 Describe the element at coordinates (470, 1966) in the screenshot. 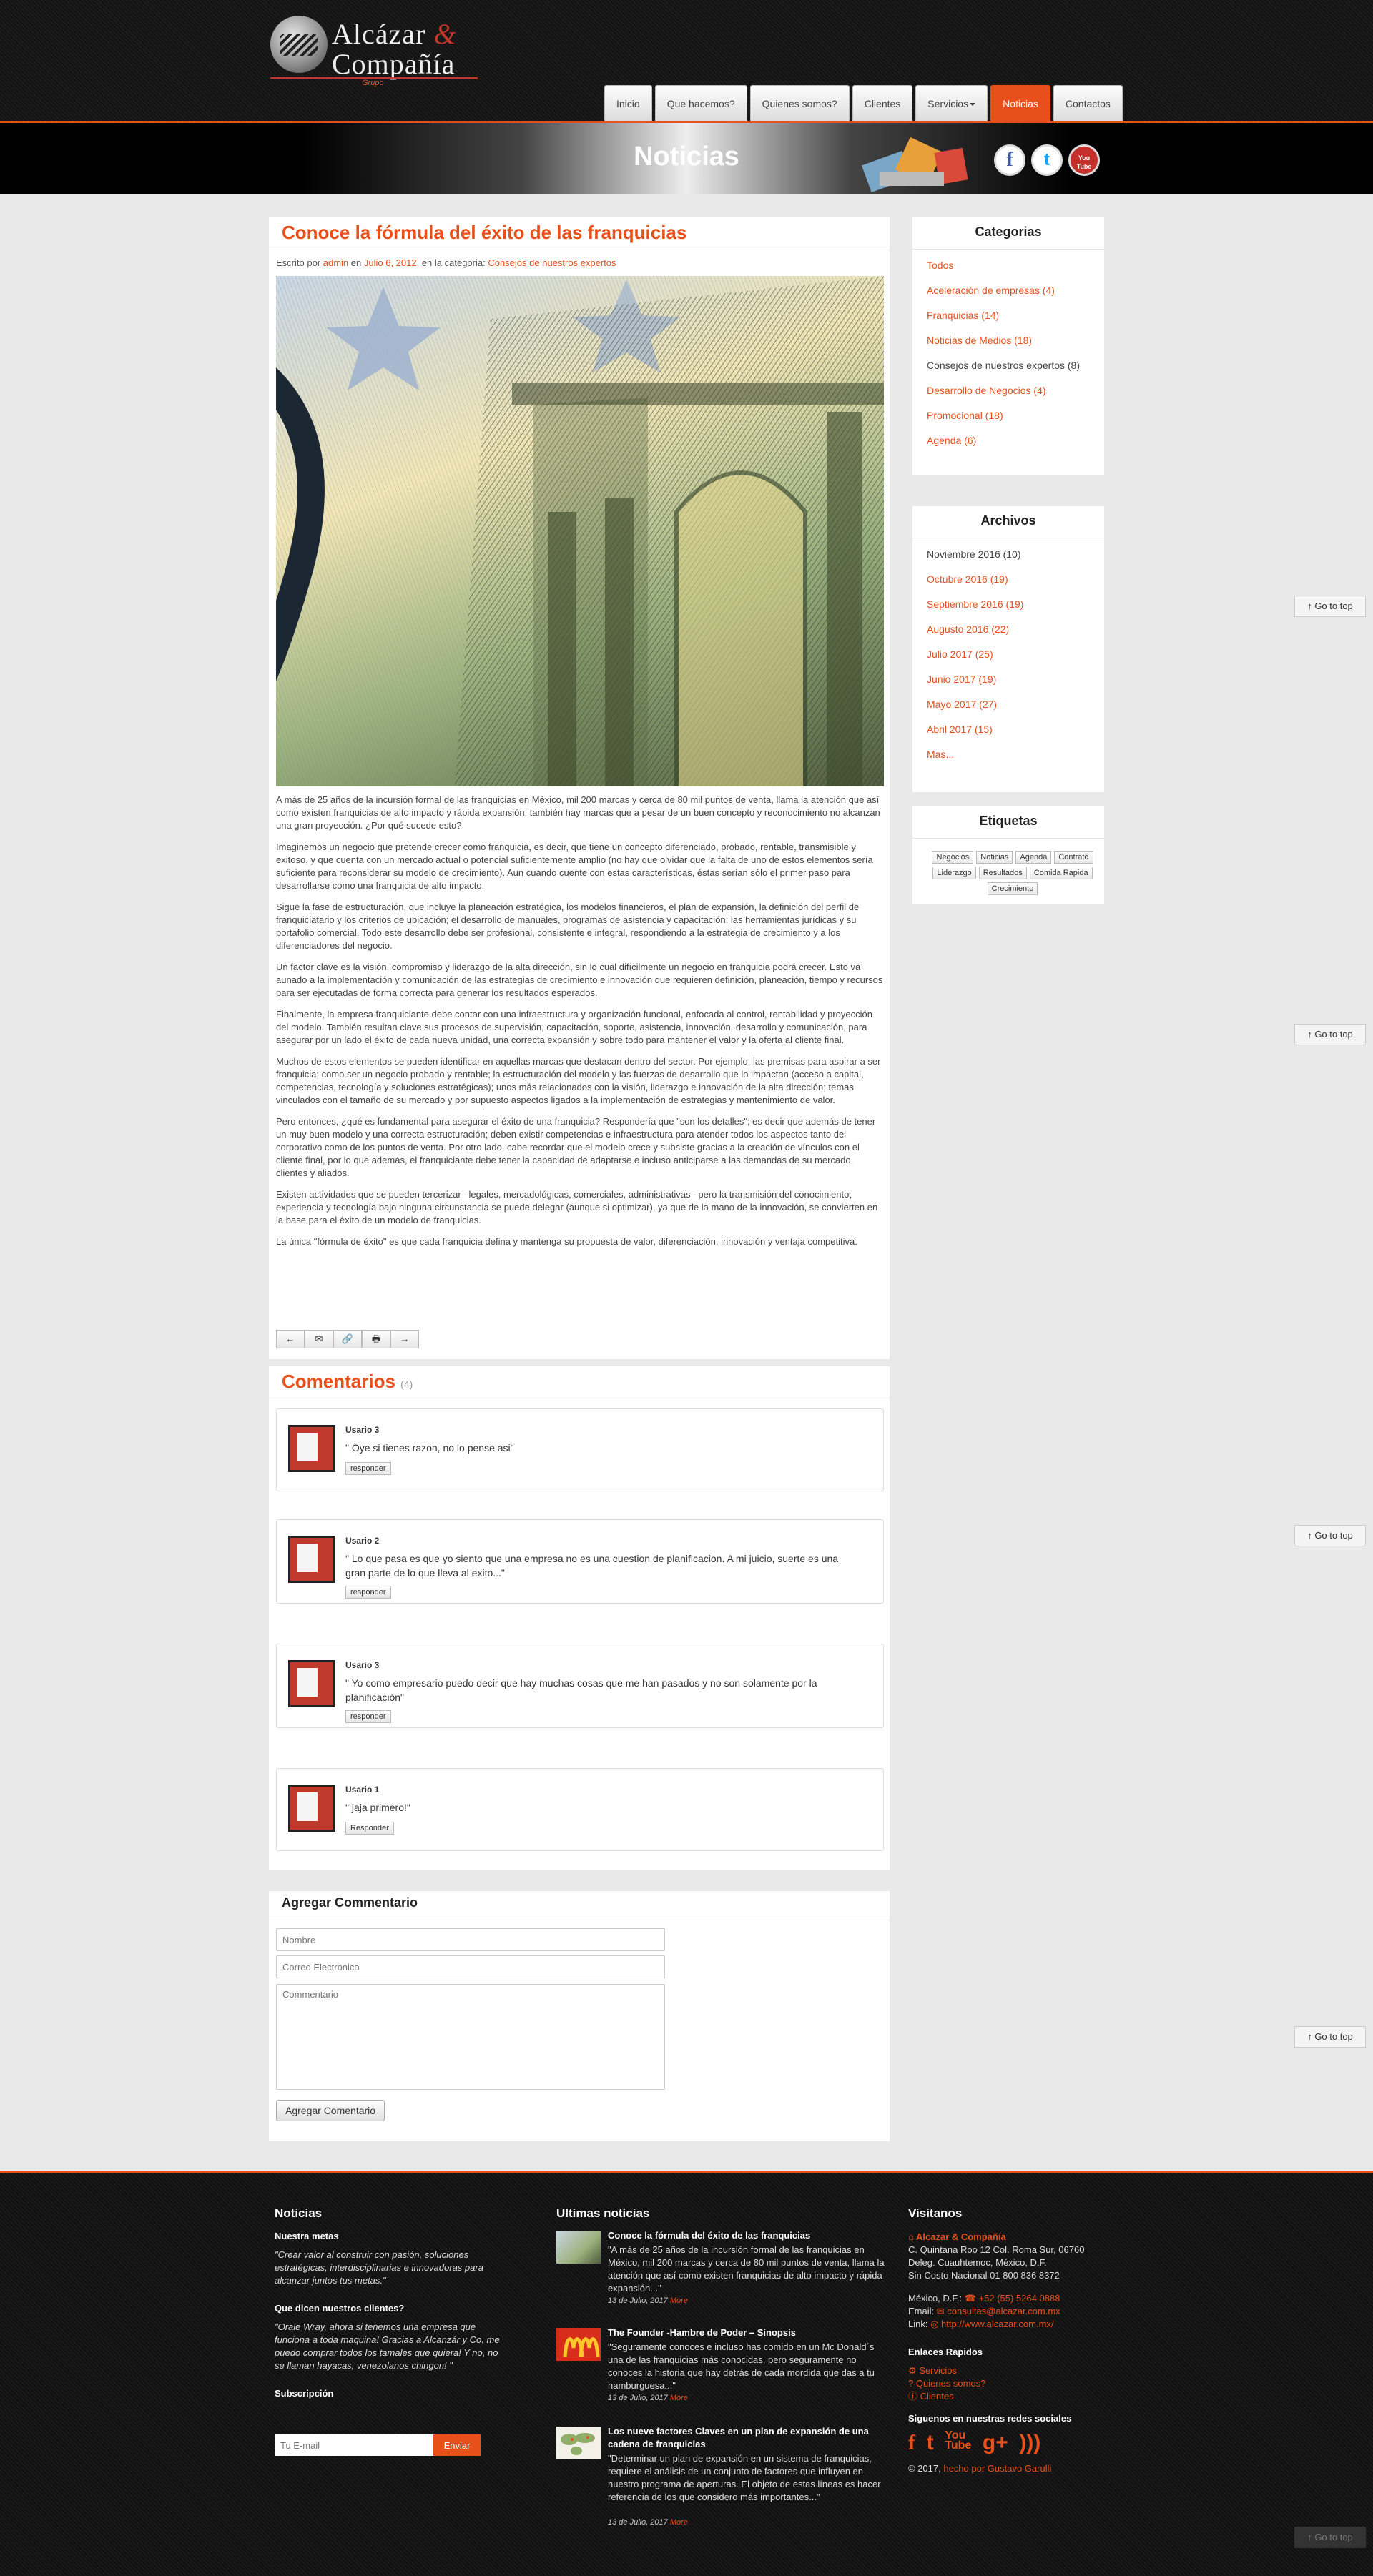

I see `email-field` at that location.